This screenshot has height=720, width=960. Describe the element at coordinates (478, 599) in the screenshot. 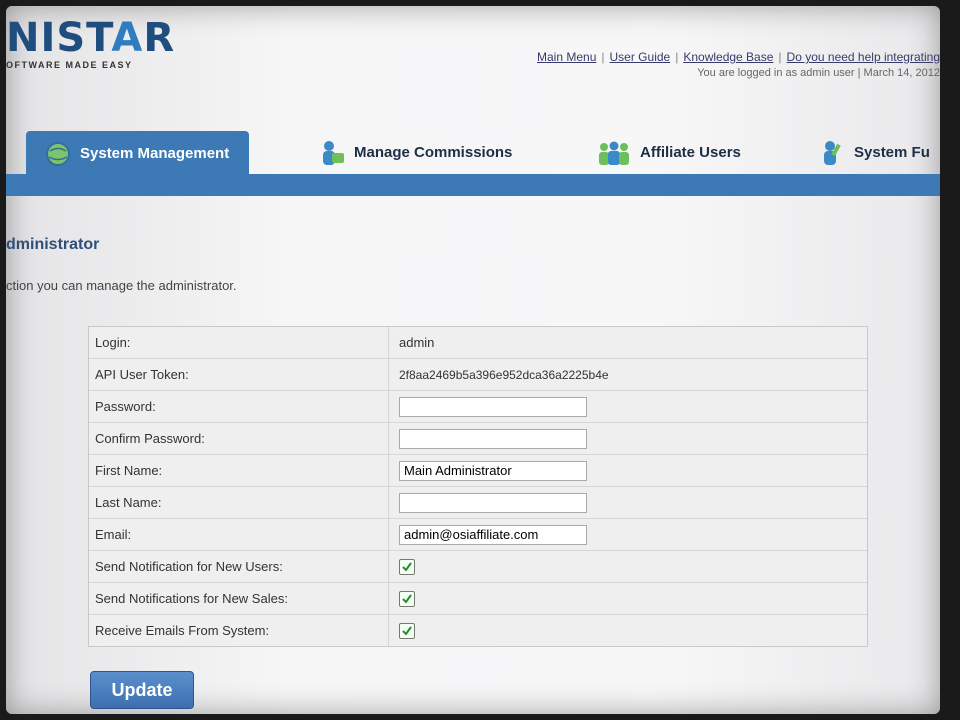

I see `form-row-notify-sales: Send Notifications for New Sales:` at that location.